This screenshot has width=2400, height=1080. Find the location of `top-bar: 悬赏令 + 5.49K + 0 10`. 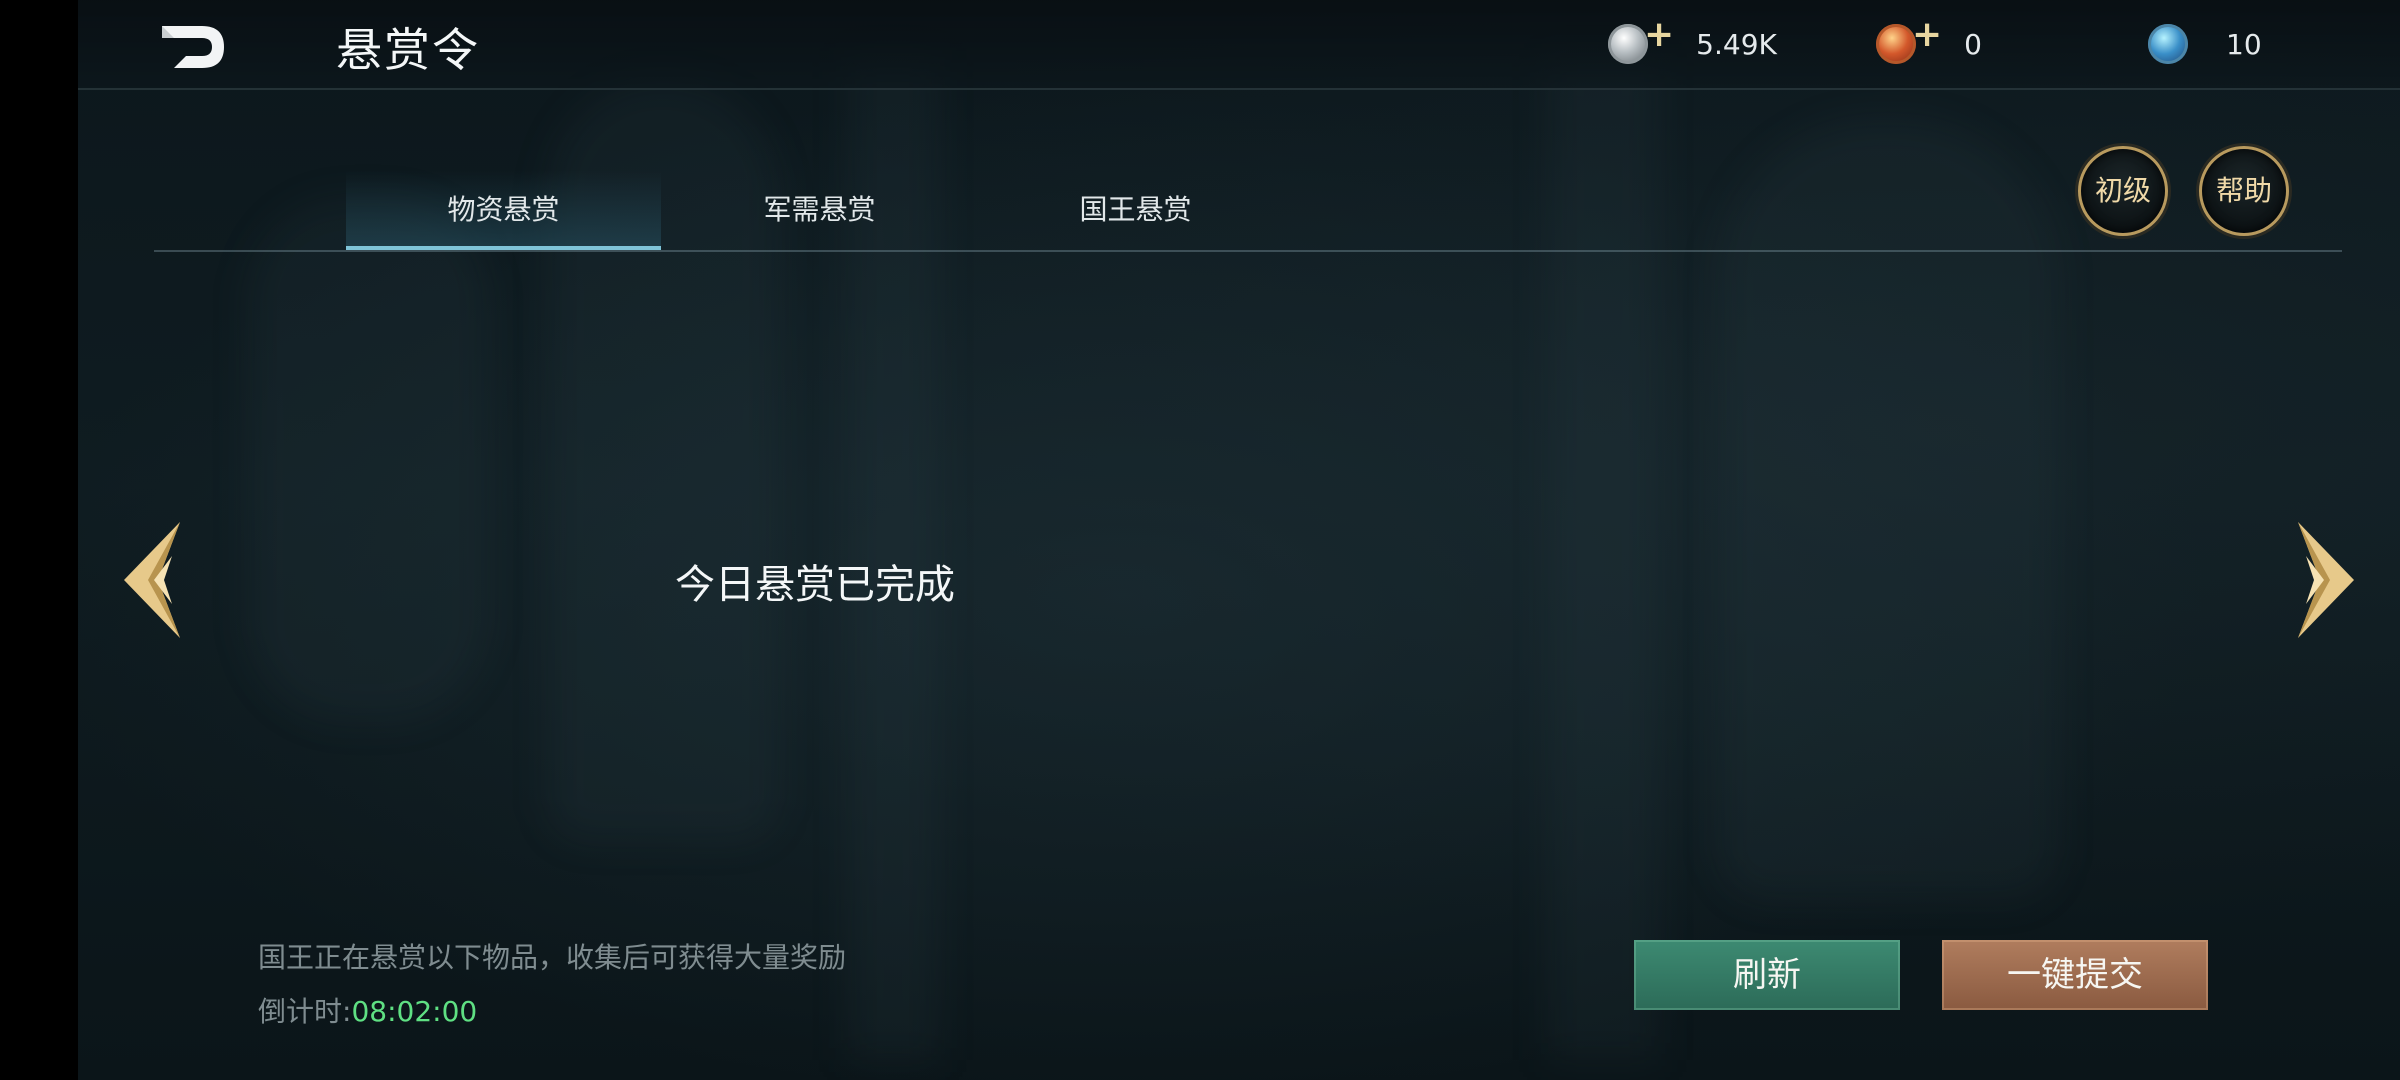

top-bar: 悬赏令 + 5.49K + 0 10 is located at coordinates (1239, 45).